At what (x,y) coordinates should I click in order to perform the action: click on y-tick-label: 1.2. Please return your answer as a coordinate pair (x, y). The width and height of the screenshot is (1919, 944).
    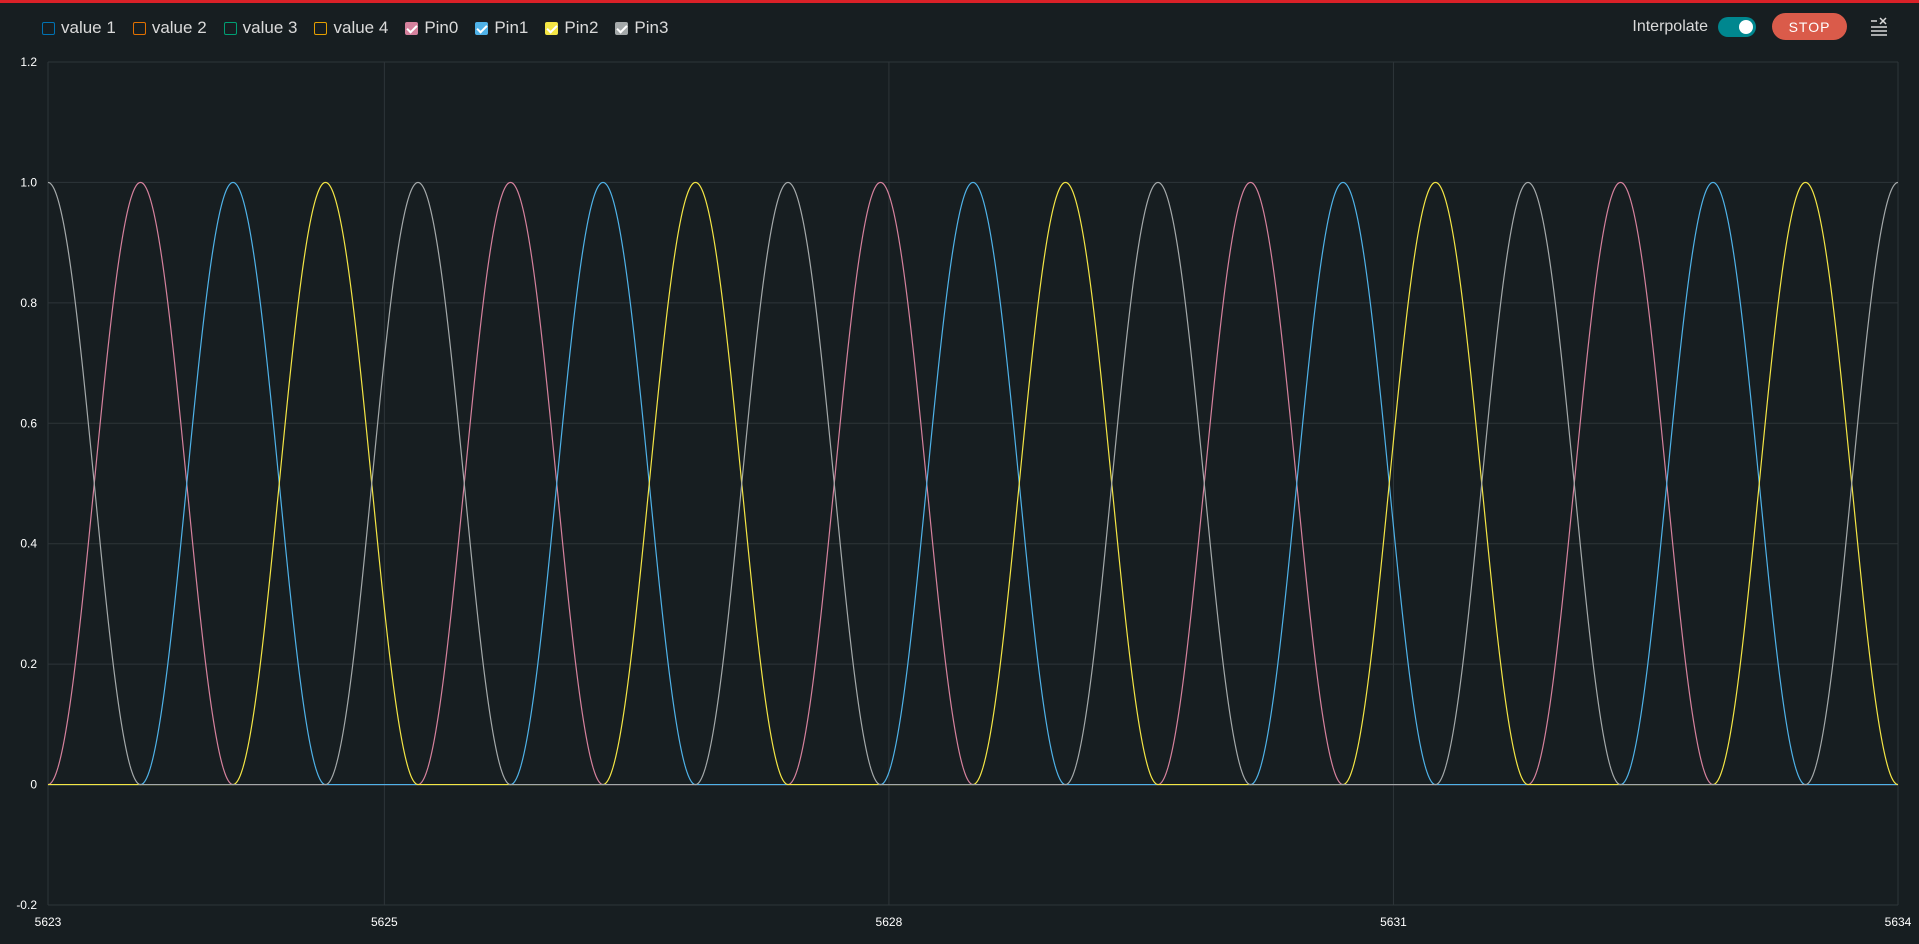
    Looking at the image, I should click on (28, 62).